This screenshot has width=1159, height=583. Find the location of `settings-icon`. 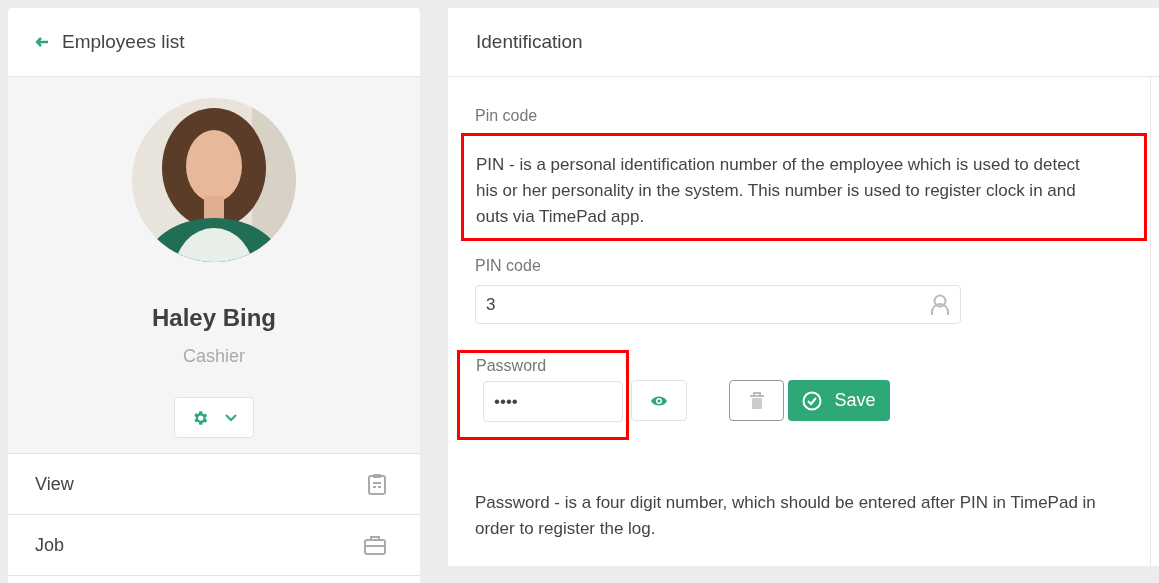

settings-icon is located at coordinates (200, 417).